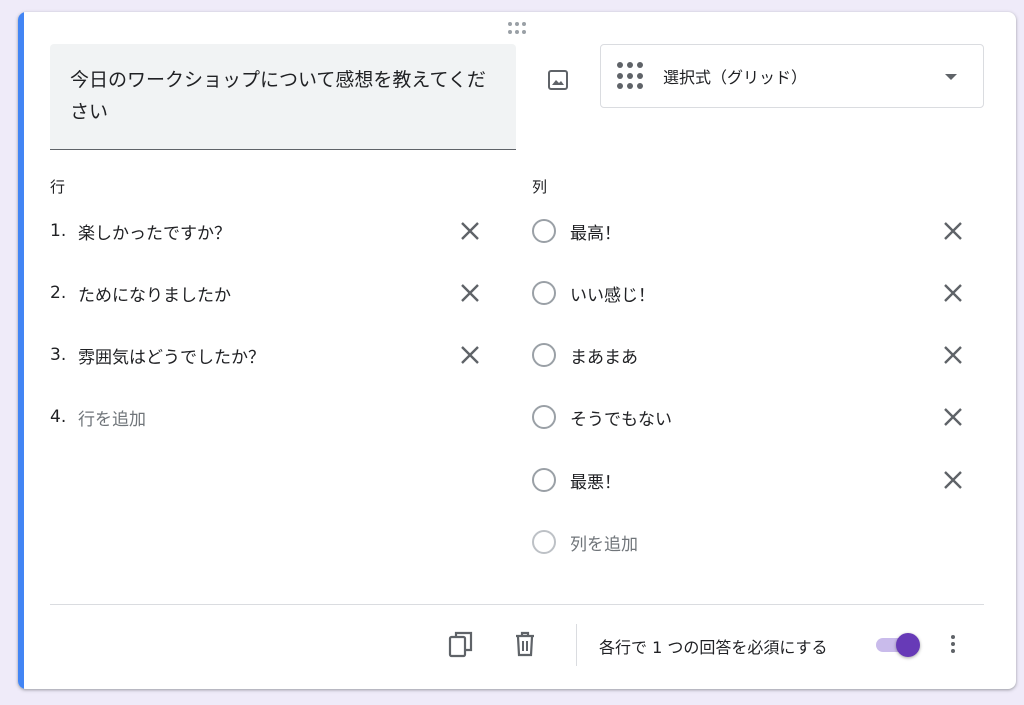 The image size is (1024, 705). I want to click on required-toggle, so click(899, 645).